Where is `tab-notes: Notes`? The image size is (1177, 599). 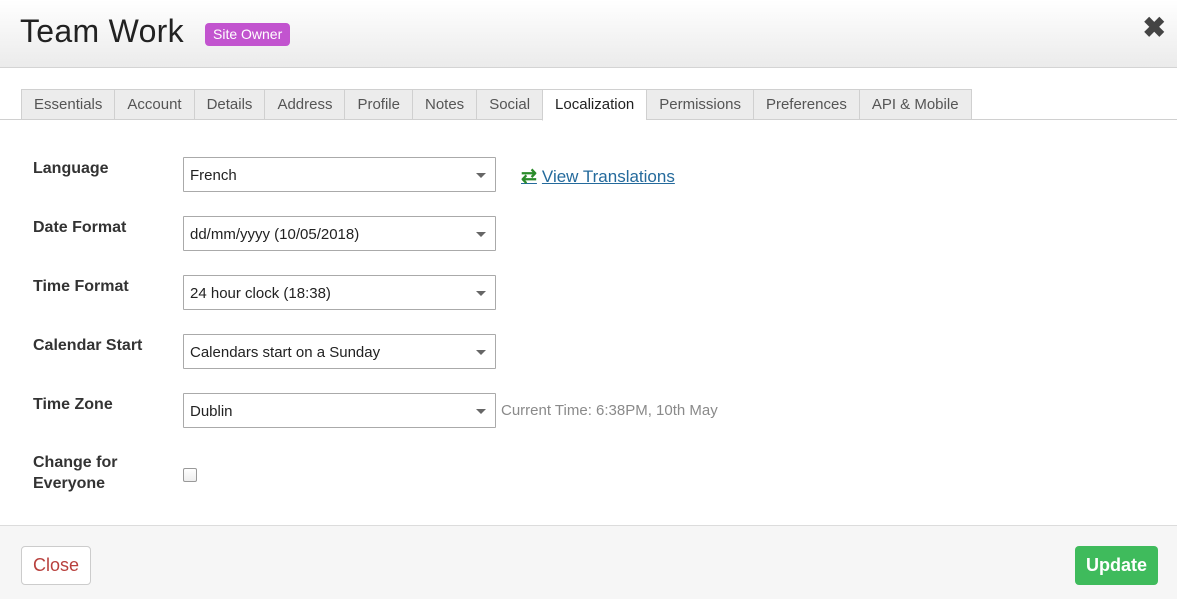 tab-notes: Notes is located at coordinates (444, 104).